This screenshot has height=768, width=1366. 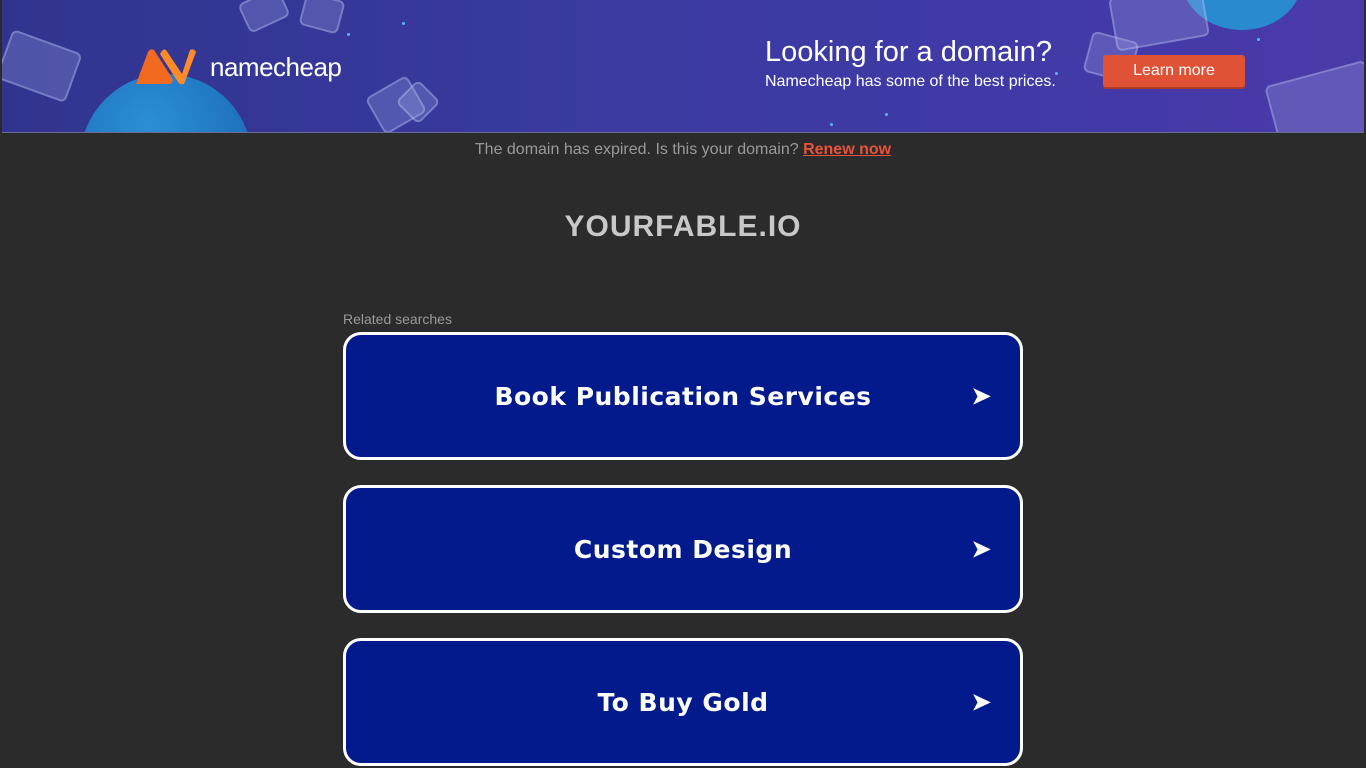 What do you see at coordinates (166, 67) in the screenshot?
I see `namecheap-logo-icon` at bounding box center [166, 67].